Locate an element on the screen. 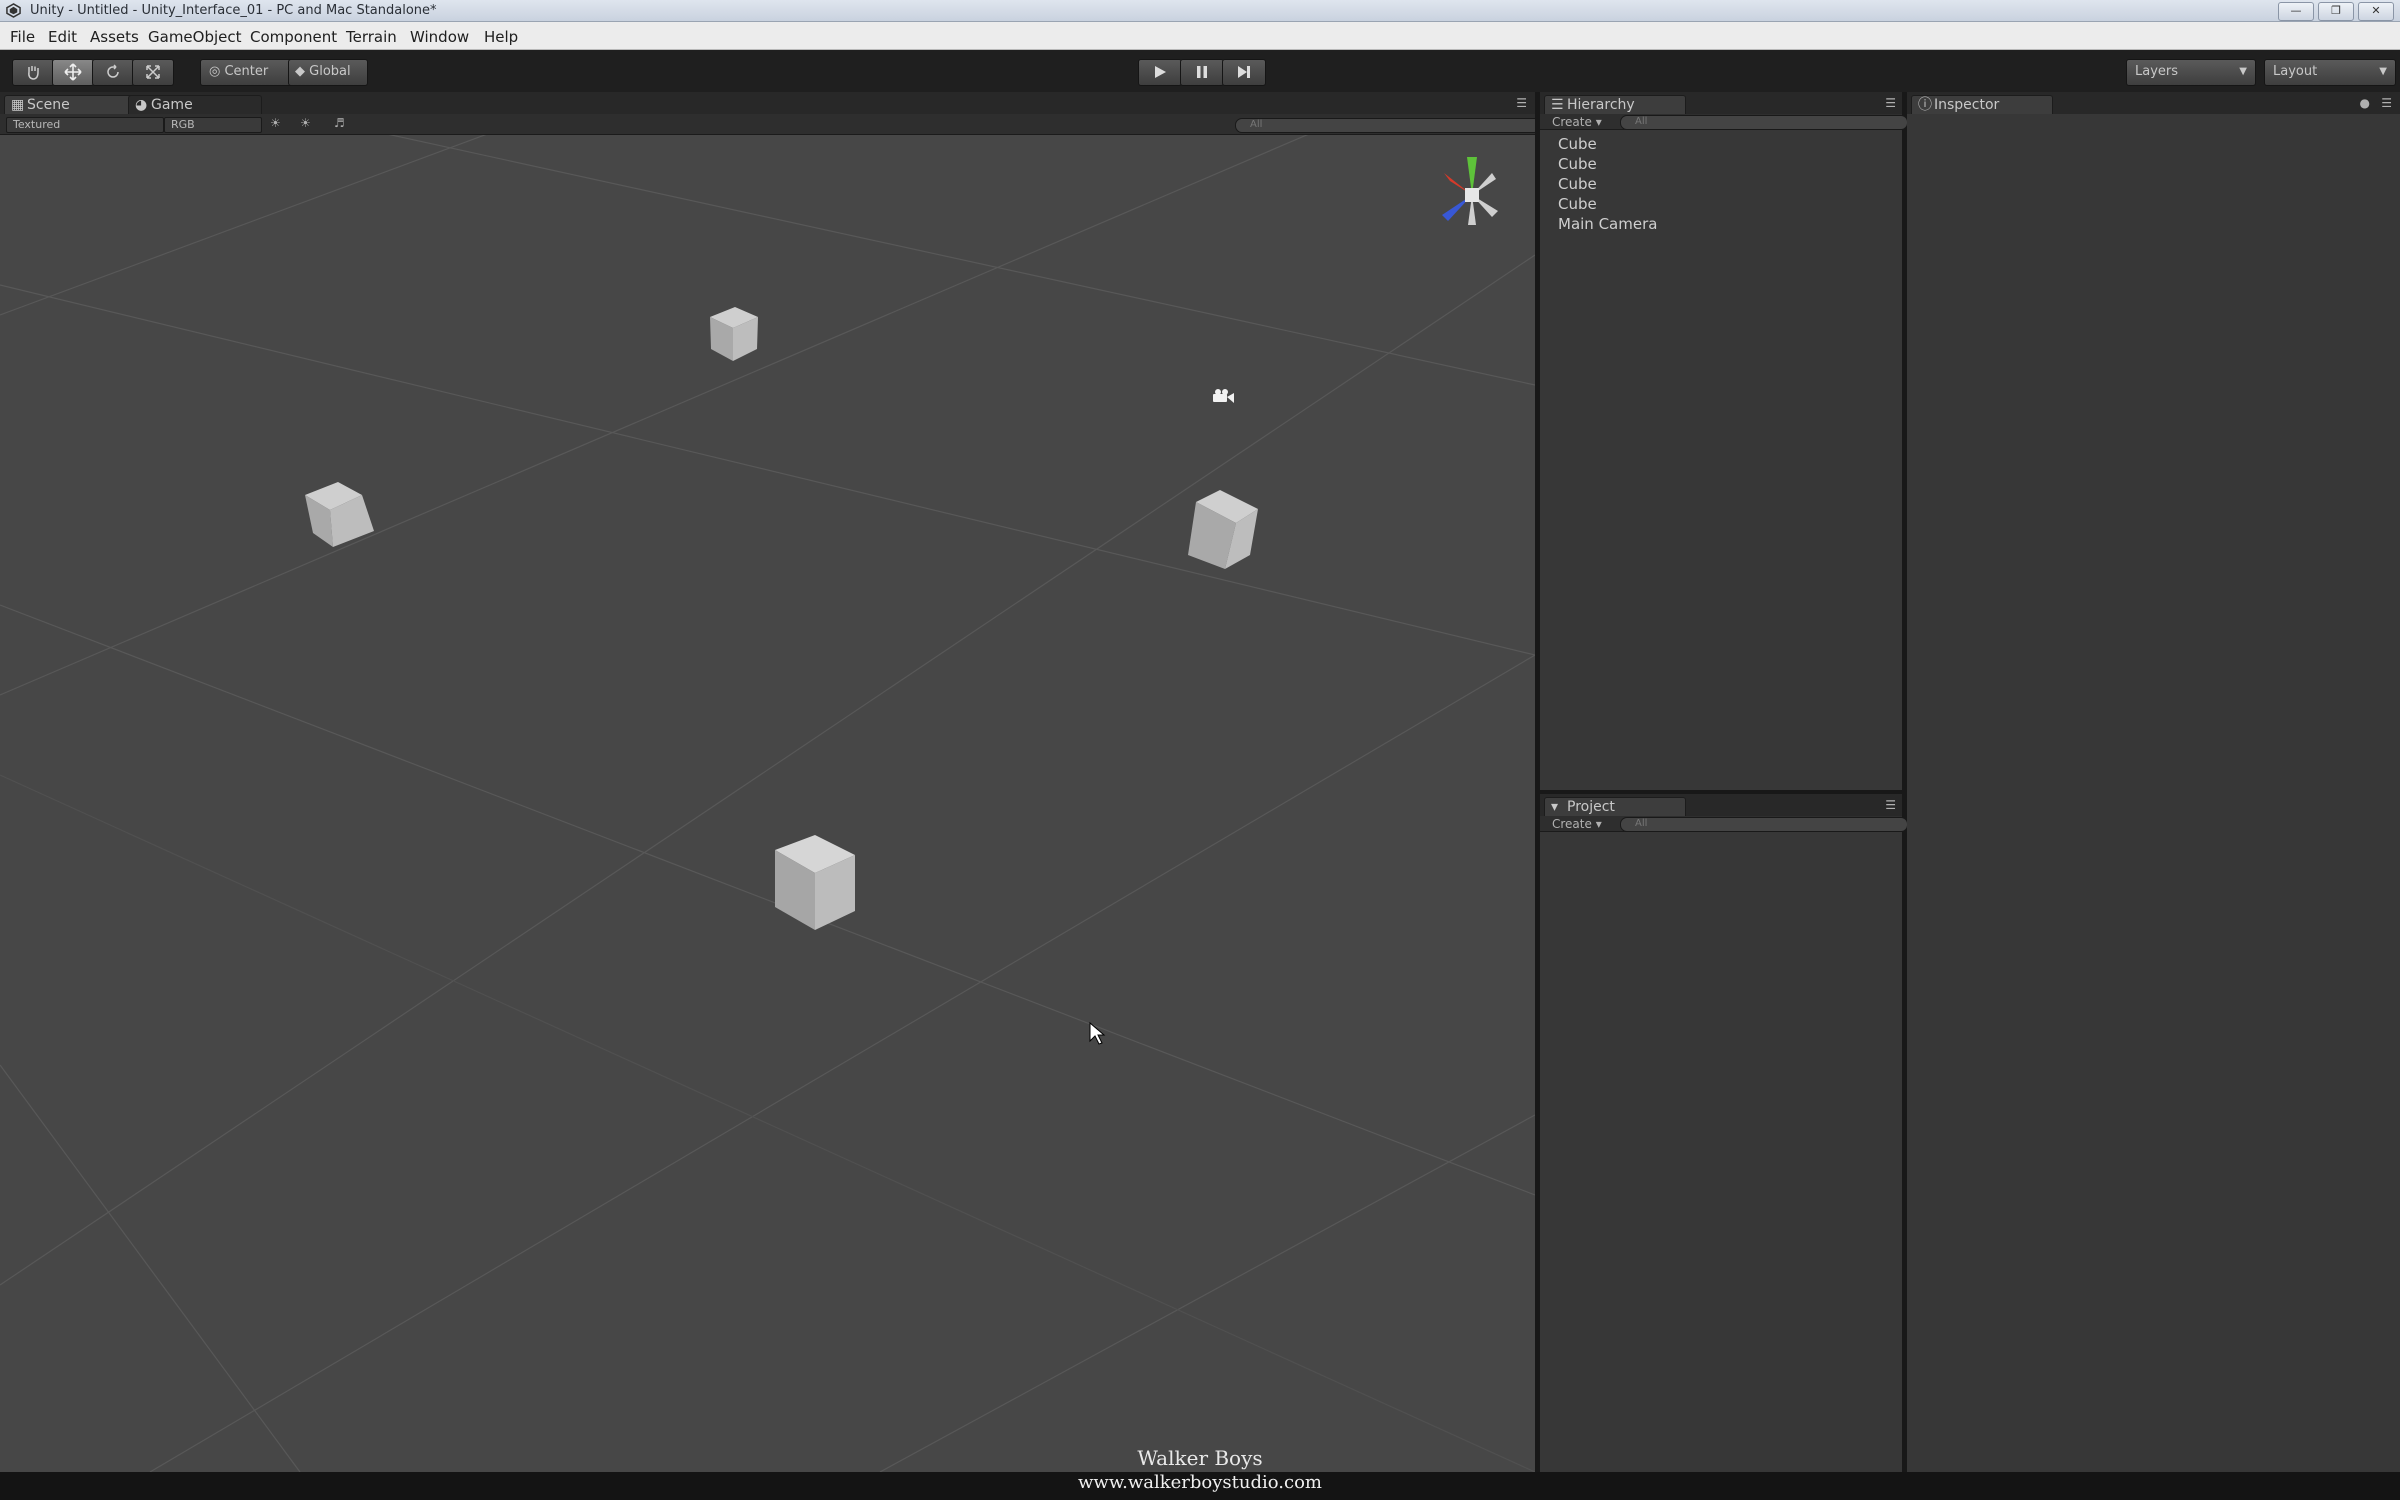  pause-icon is located at coordinates (1202, 71).